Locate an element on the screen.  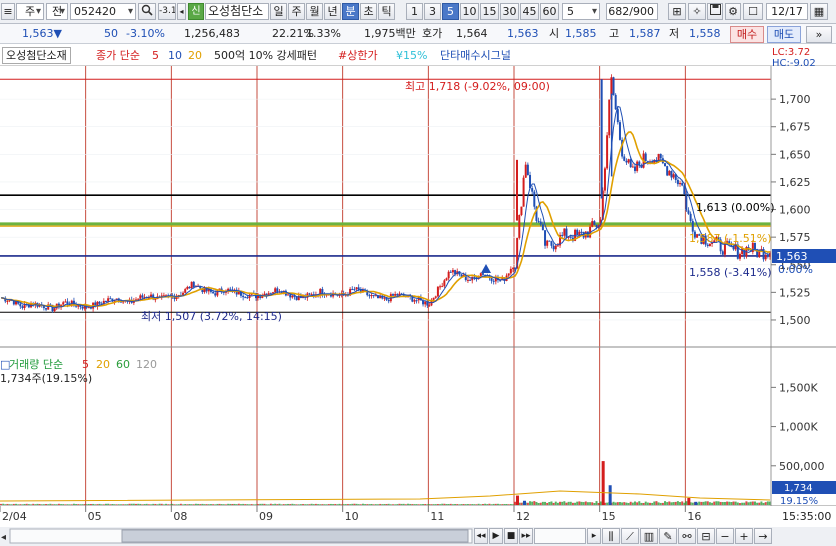
period-button-6: 초 is located at coordinates (368, 11).